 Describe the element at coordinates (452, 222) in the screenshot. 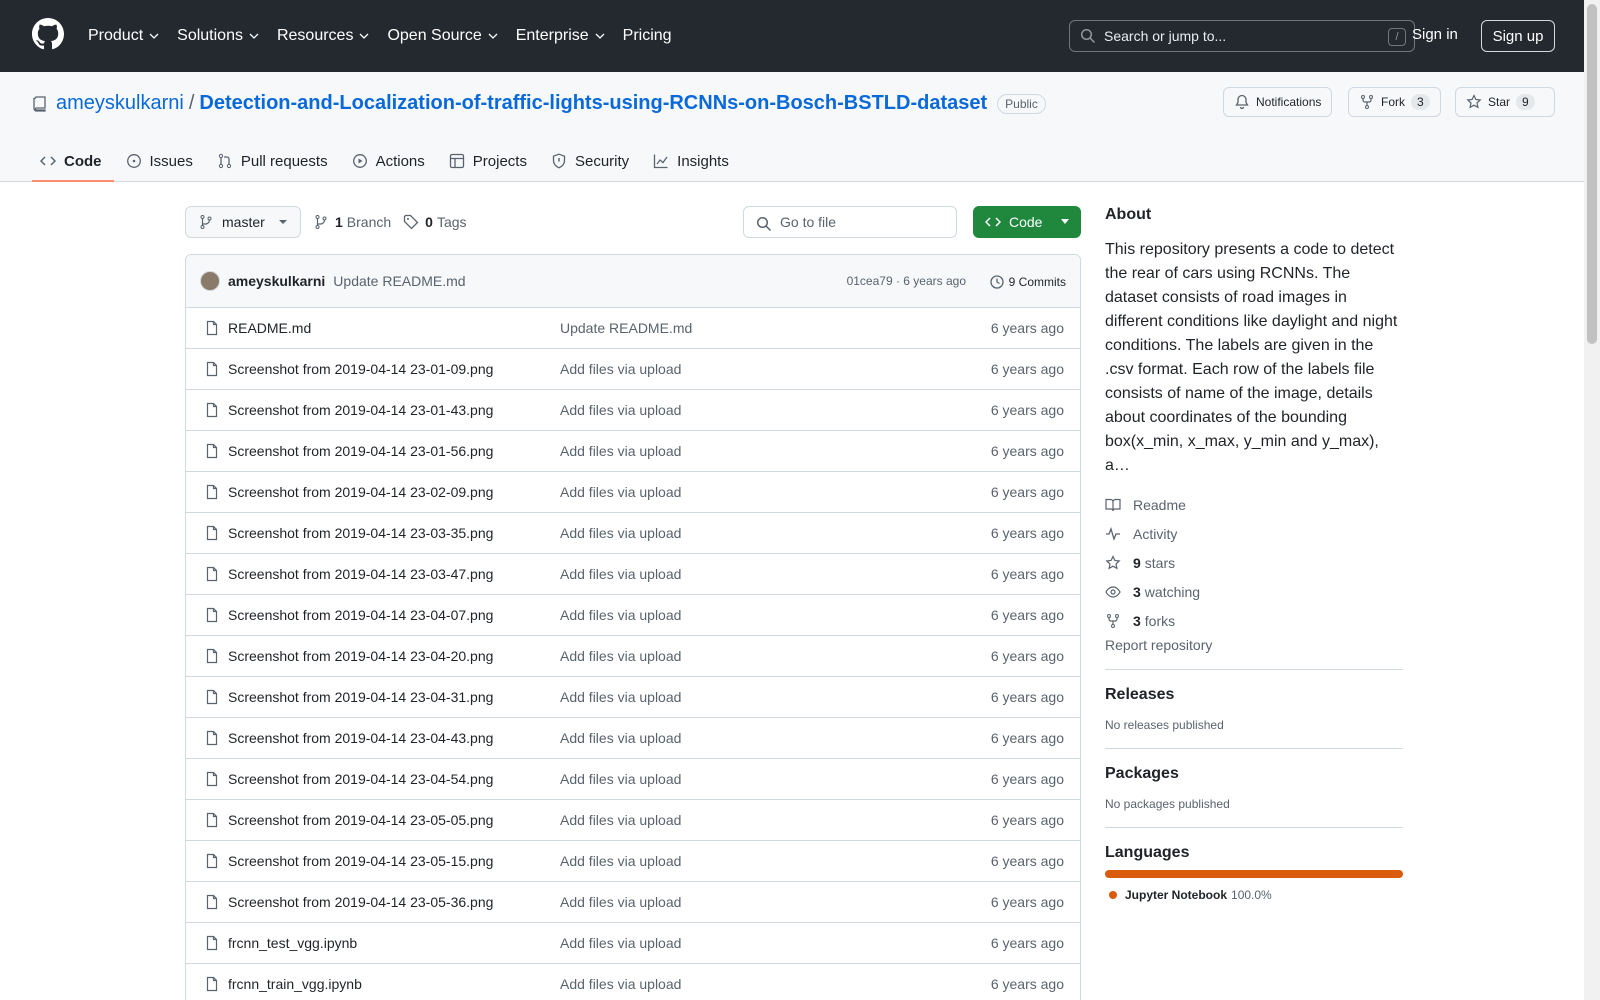

I see `tags-label: Tags` at that location.